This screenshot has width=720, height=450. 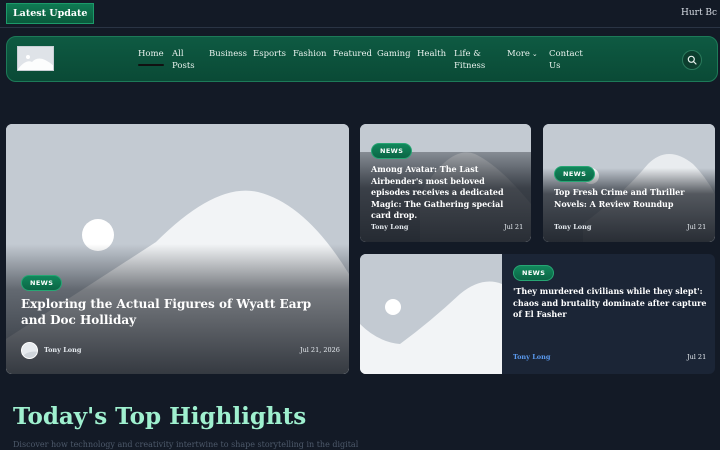 What do you see at coordinates (269, 54) in the screenshot?
I see `nav-esports: Esports` at bounding box center [269, 54].